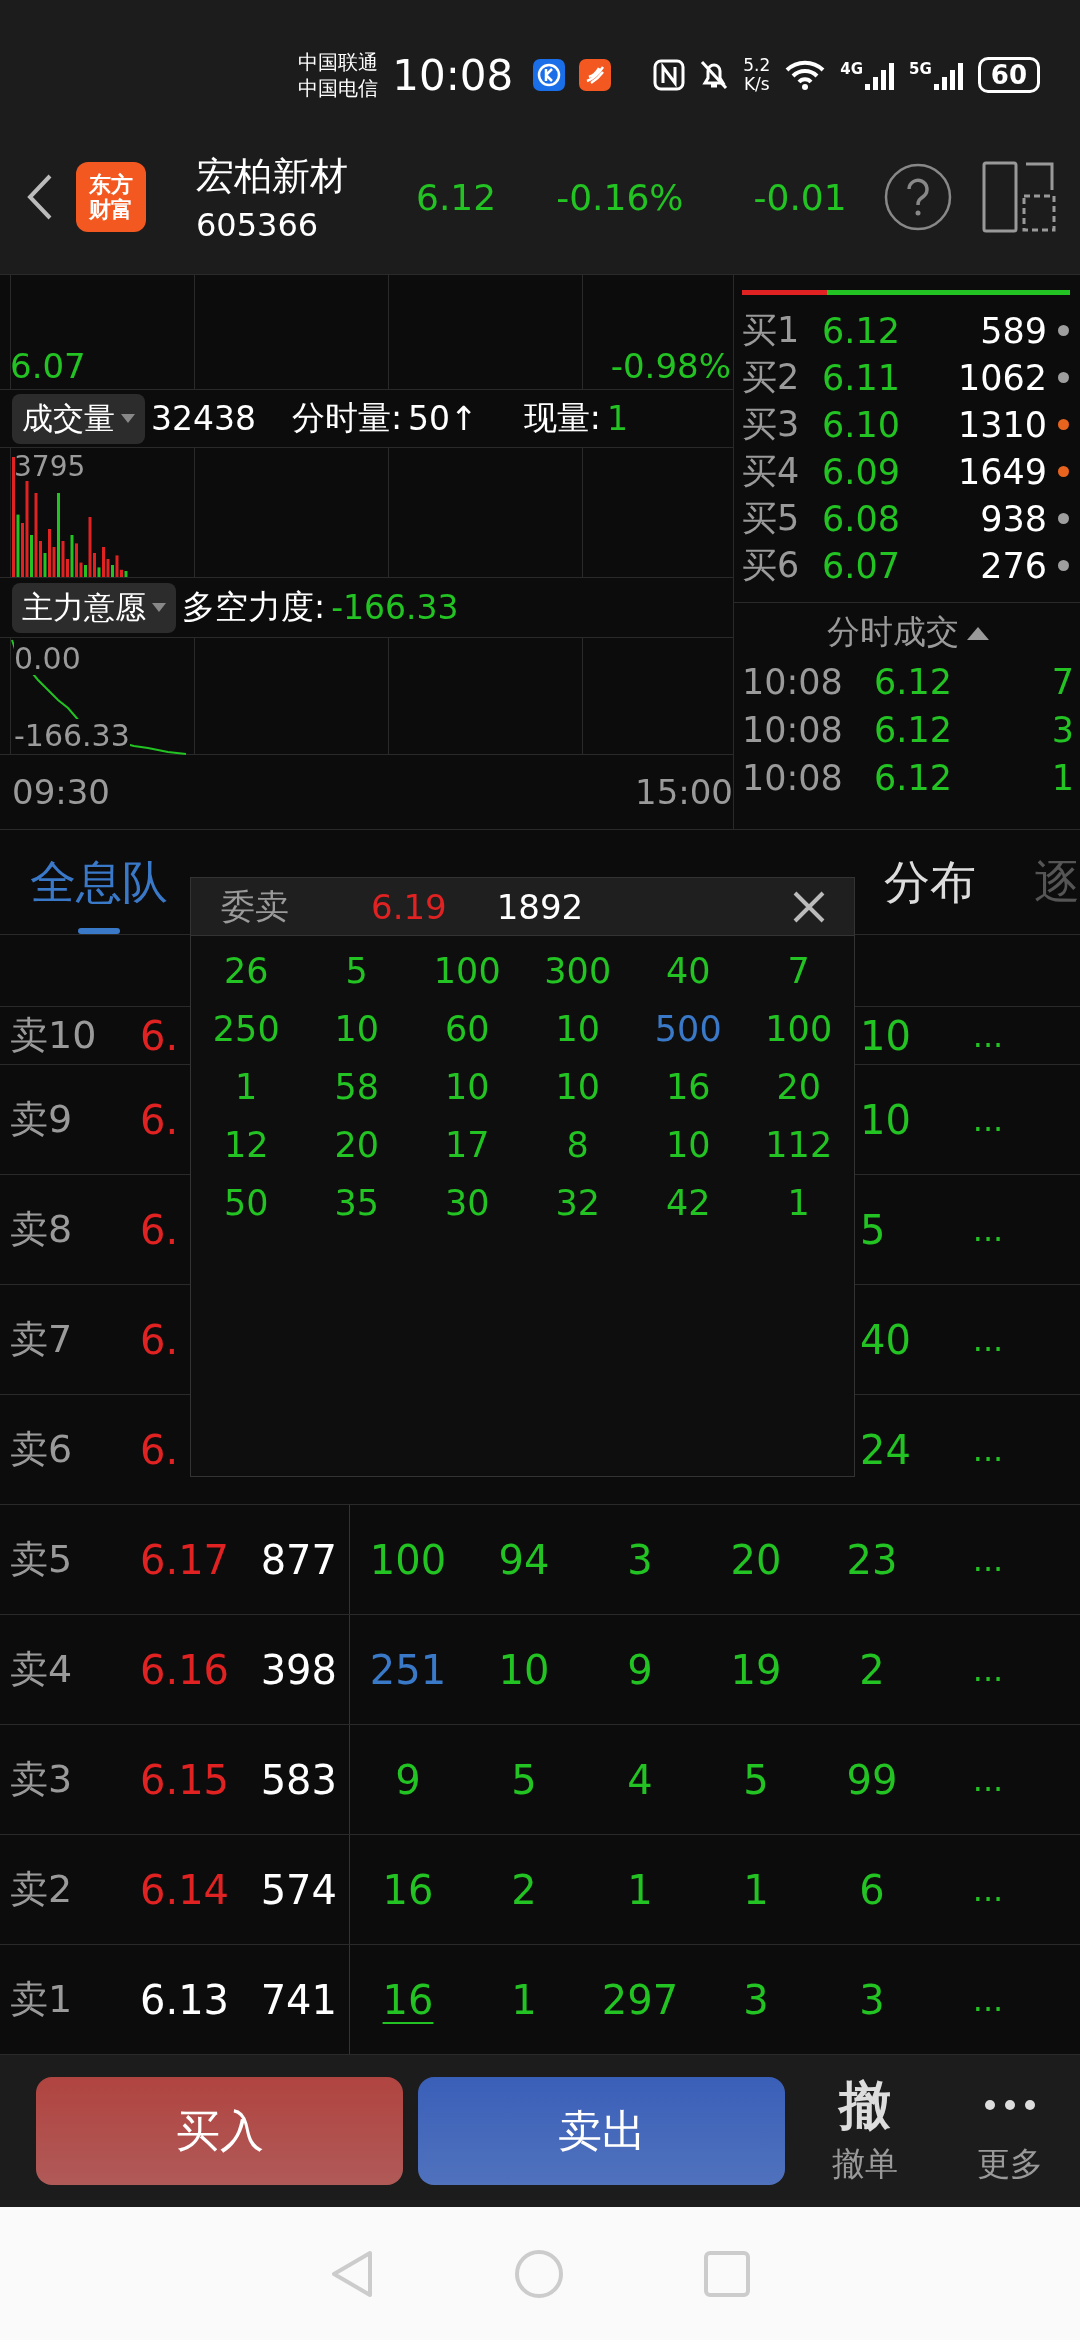 The height and width of the screenshot is (2340, 1080). I want to click on indicator-dropdown: 成交量, so click(78, 418).